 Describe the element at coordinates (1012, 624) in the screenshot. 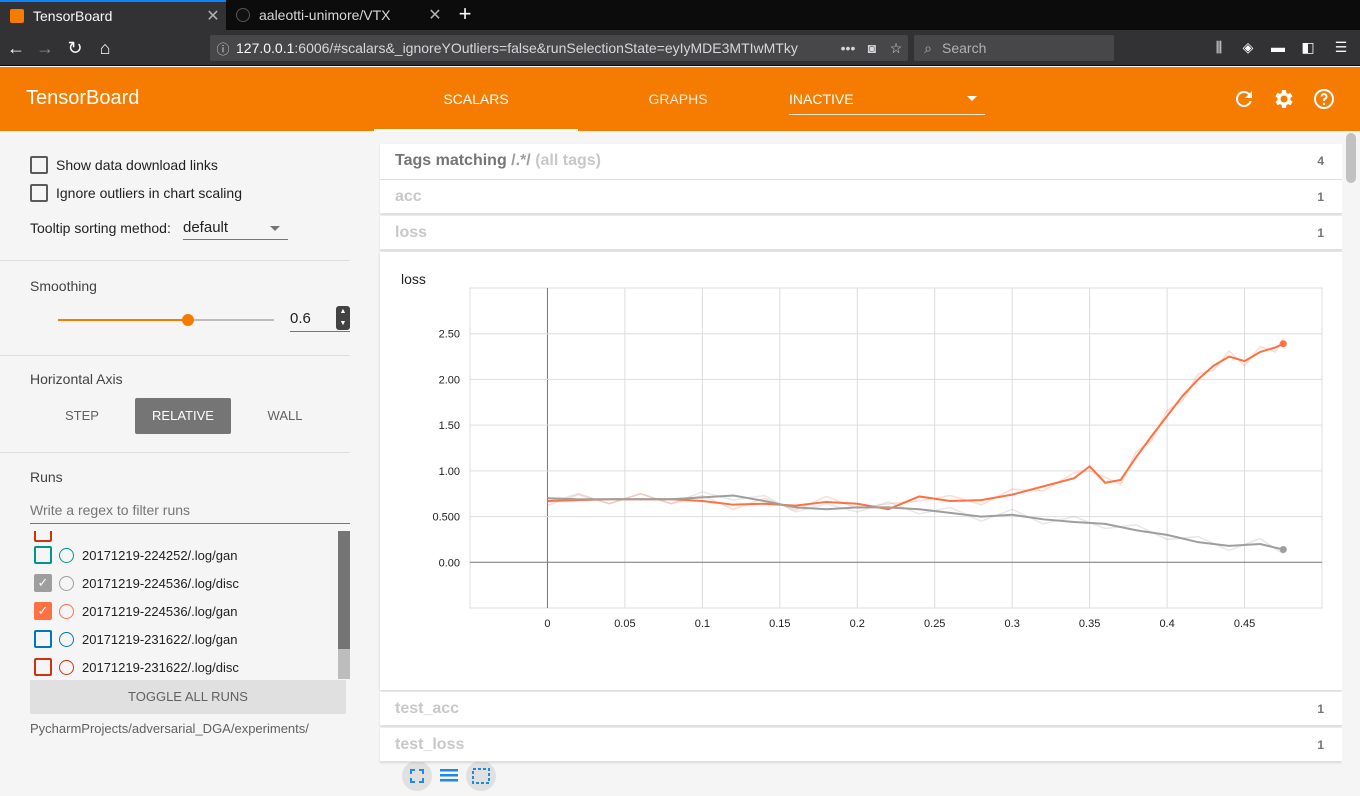

I see `x-tick-label: 0.3` at that location.